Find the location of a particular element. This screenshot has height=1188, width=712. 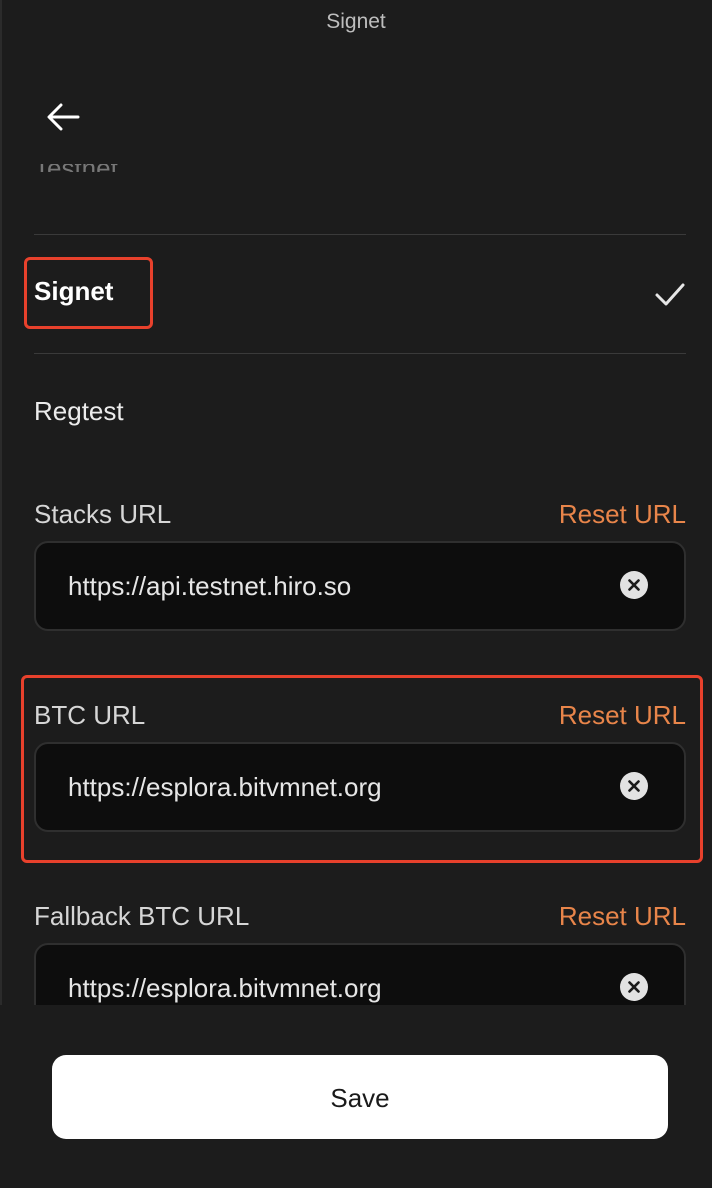

stacks-url-clear-button is located at coordinates (634, 585).